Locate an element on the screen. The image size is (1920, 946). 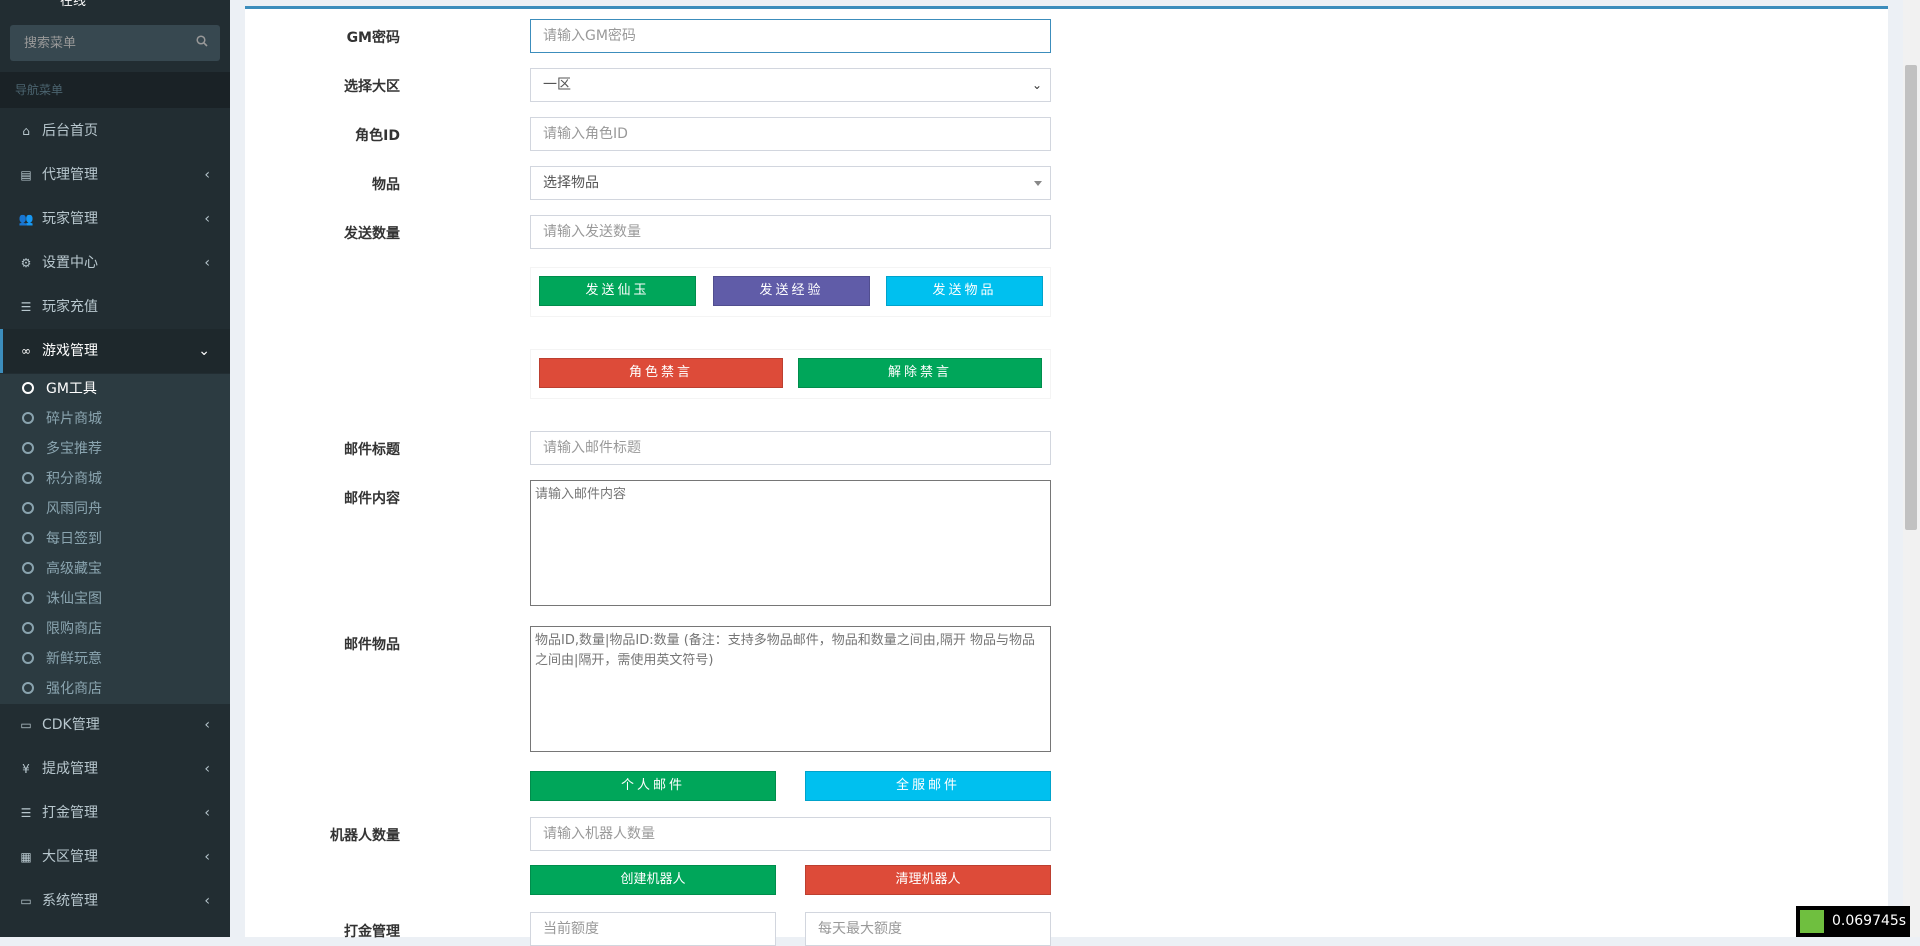
sub-item-novelty: 新鲜玩意 is located at coordinates (115, 659).